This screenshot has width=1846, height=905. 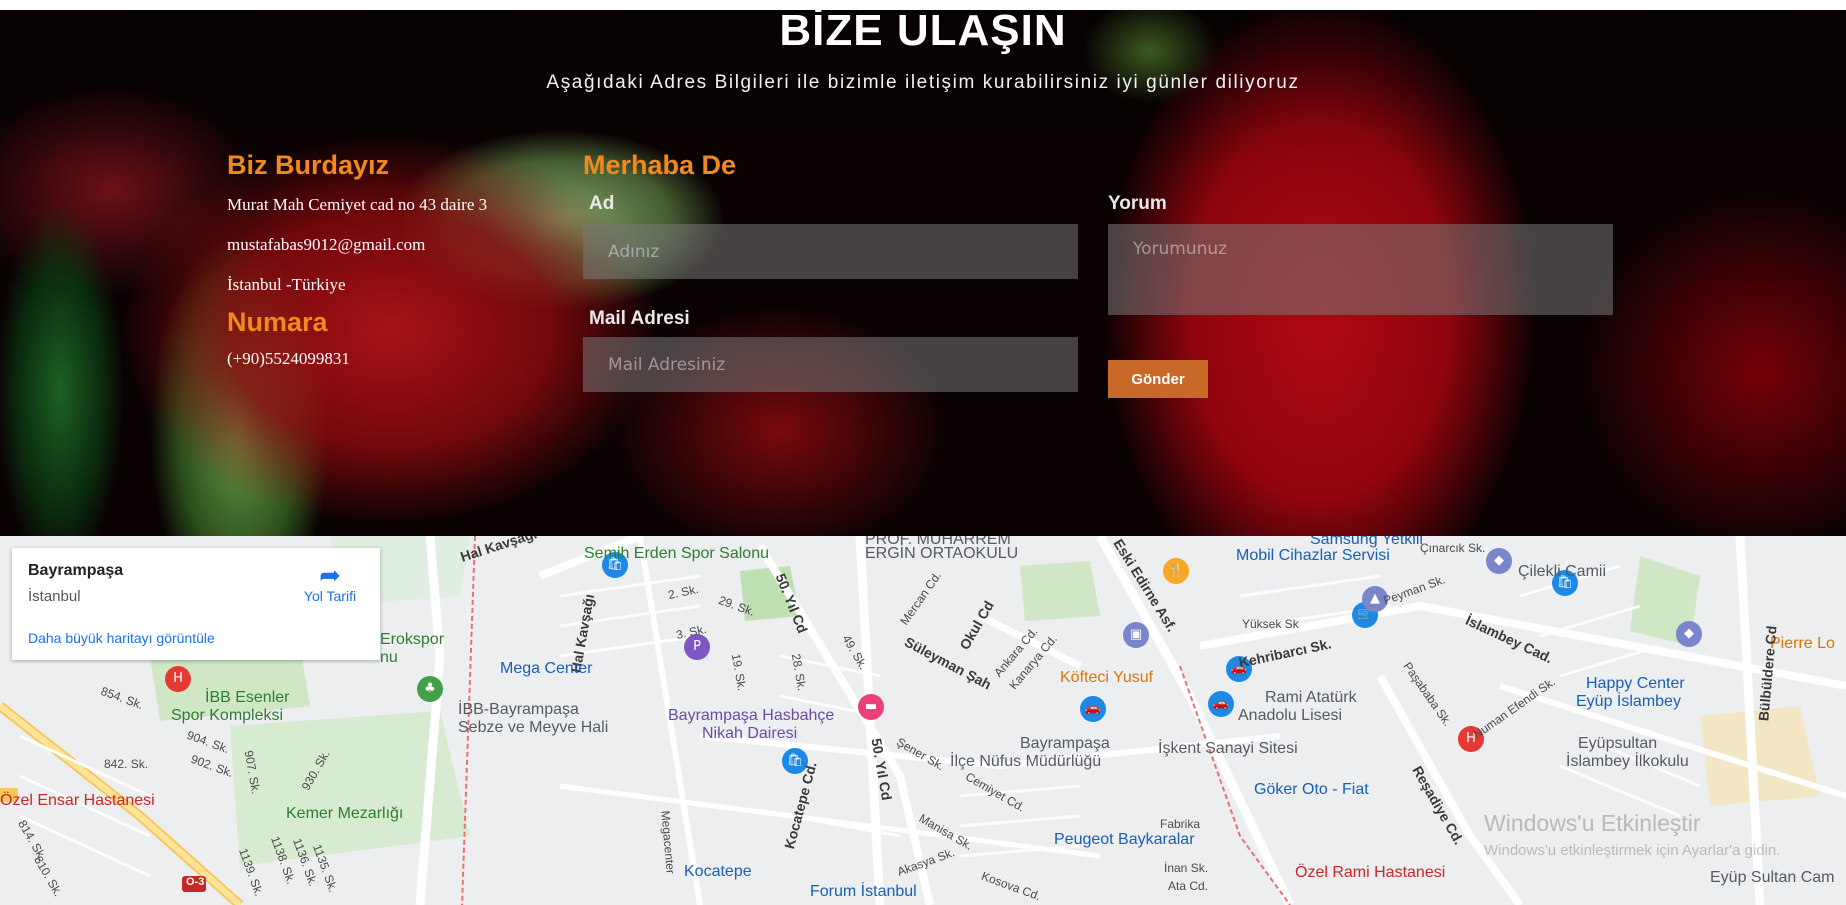 I want to click on phone-heading: Numara, so click(x=277, y=322).